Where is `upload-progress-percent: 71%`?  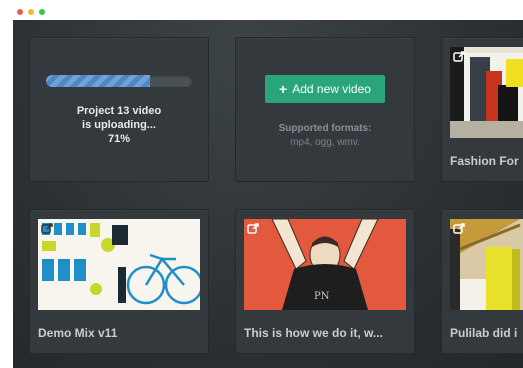
upload-progress-percent: 71% is located at coordinates (119, 139).